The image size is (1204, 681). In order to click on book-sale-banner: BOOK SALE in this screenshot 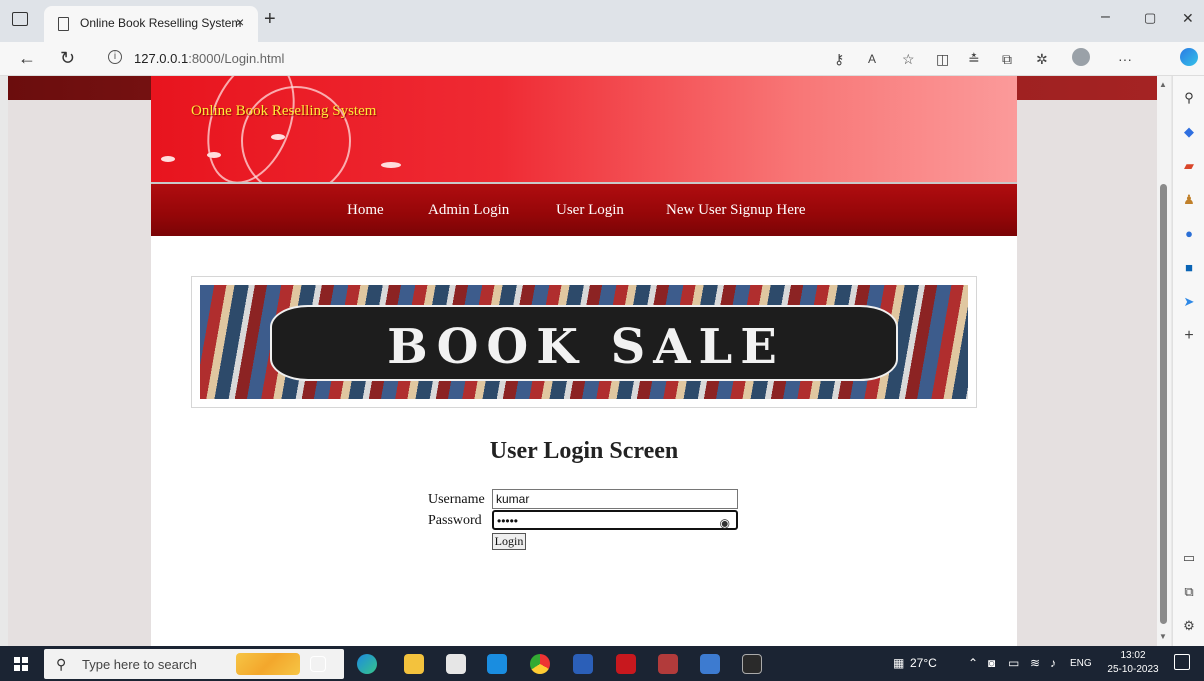, I will do `click(584, 342)`.